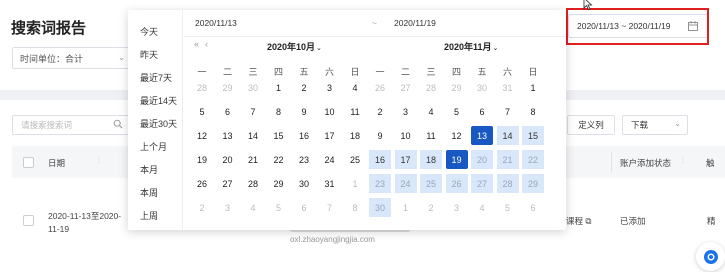 This screenshot has width=725, height=272. Describe the element at coordinates (71, 125) in the screenshot. I see `search-input: 请搜索搜索词` at that location.